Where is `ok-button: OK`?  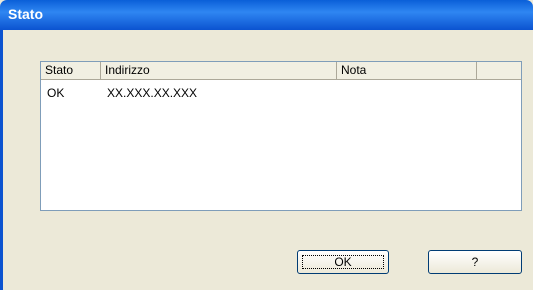
ok-button: OK is located at coordinates (343, 262).